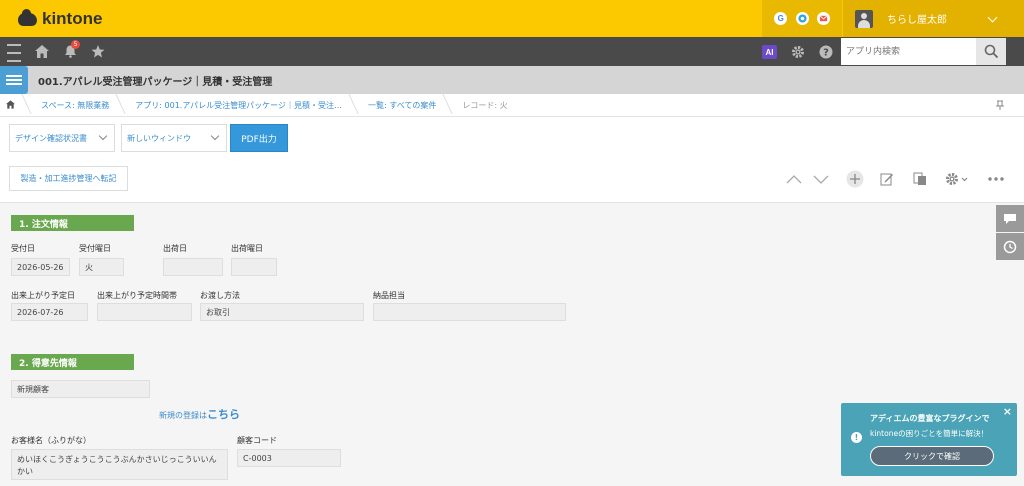  I want to click on ship-weekday-label: 出荷曜日, so click(247, 248).